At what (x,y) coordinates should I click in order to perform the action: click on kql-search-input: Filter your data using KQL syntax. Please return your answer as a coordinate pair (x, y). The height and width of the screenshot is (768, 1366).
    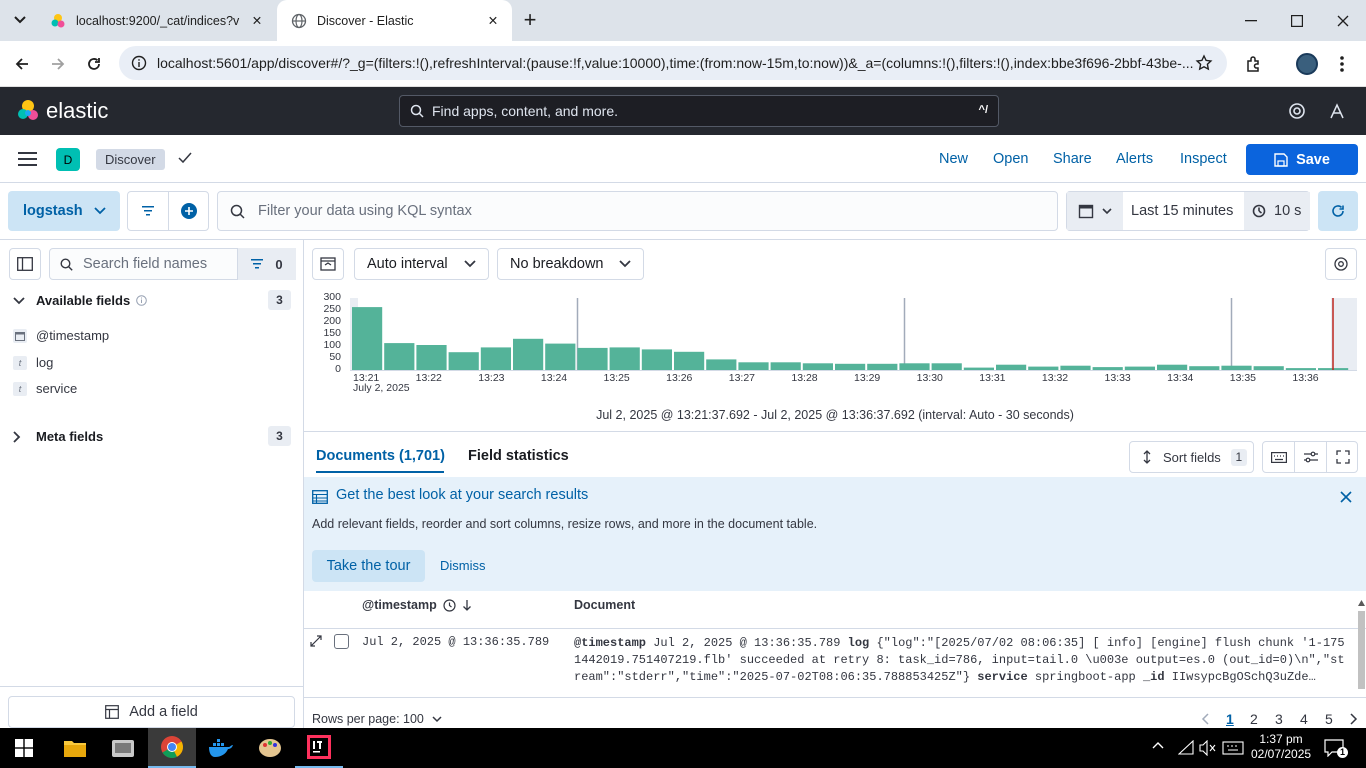
    Looking at the image, I should click on (637, 211).